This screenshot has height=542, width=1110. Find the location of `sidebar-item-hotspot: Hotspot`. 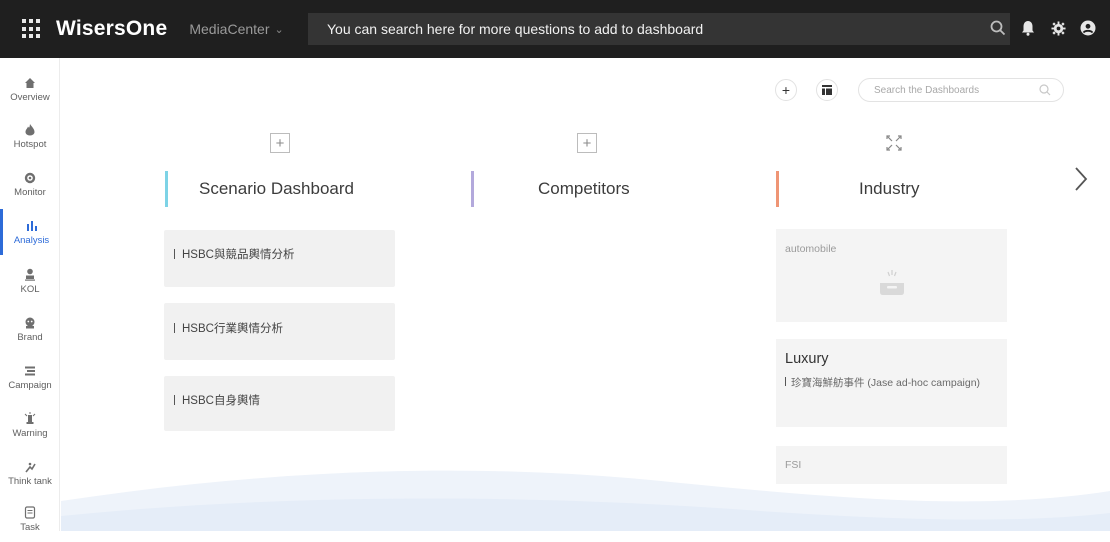

sidebar-item-hotspot: Hotspot is located at coordinates (30, 136).